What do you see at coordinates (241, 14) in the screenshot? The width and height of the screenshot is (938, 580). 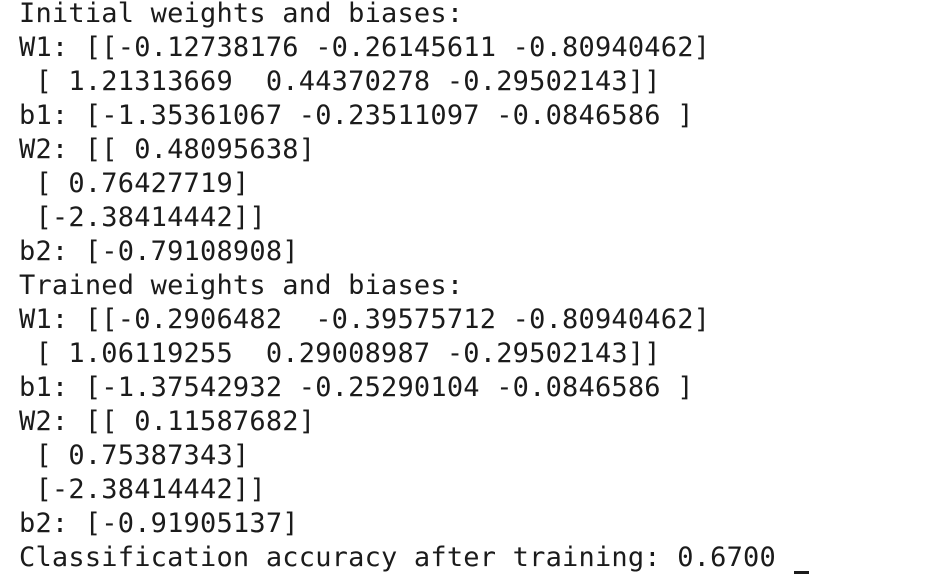 I see `output-line-initial-heading: Initial weights and biases:` at bounding box center [241, 14].